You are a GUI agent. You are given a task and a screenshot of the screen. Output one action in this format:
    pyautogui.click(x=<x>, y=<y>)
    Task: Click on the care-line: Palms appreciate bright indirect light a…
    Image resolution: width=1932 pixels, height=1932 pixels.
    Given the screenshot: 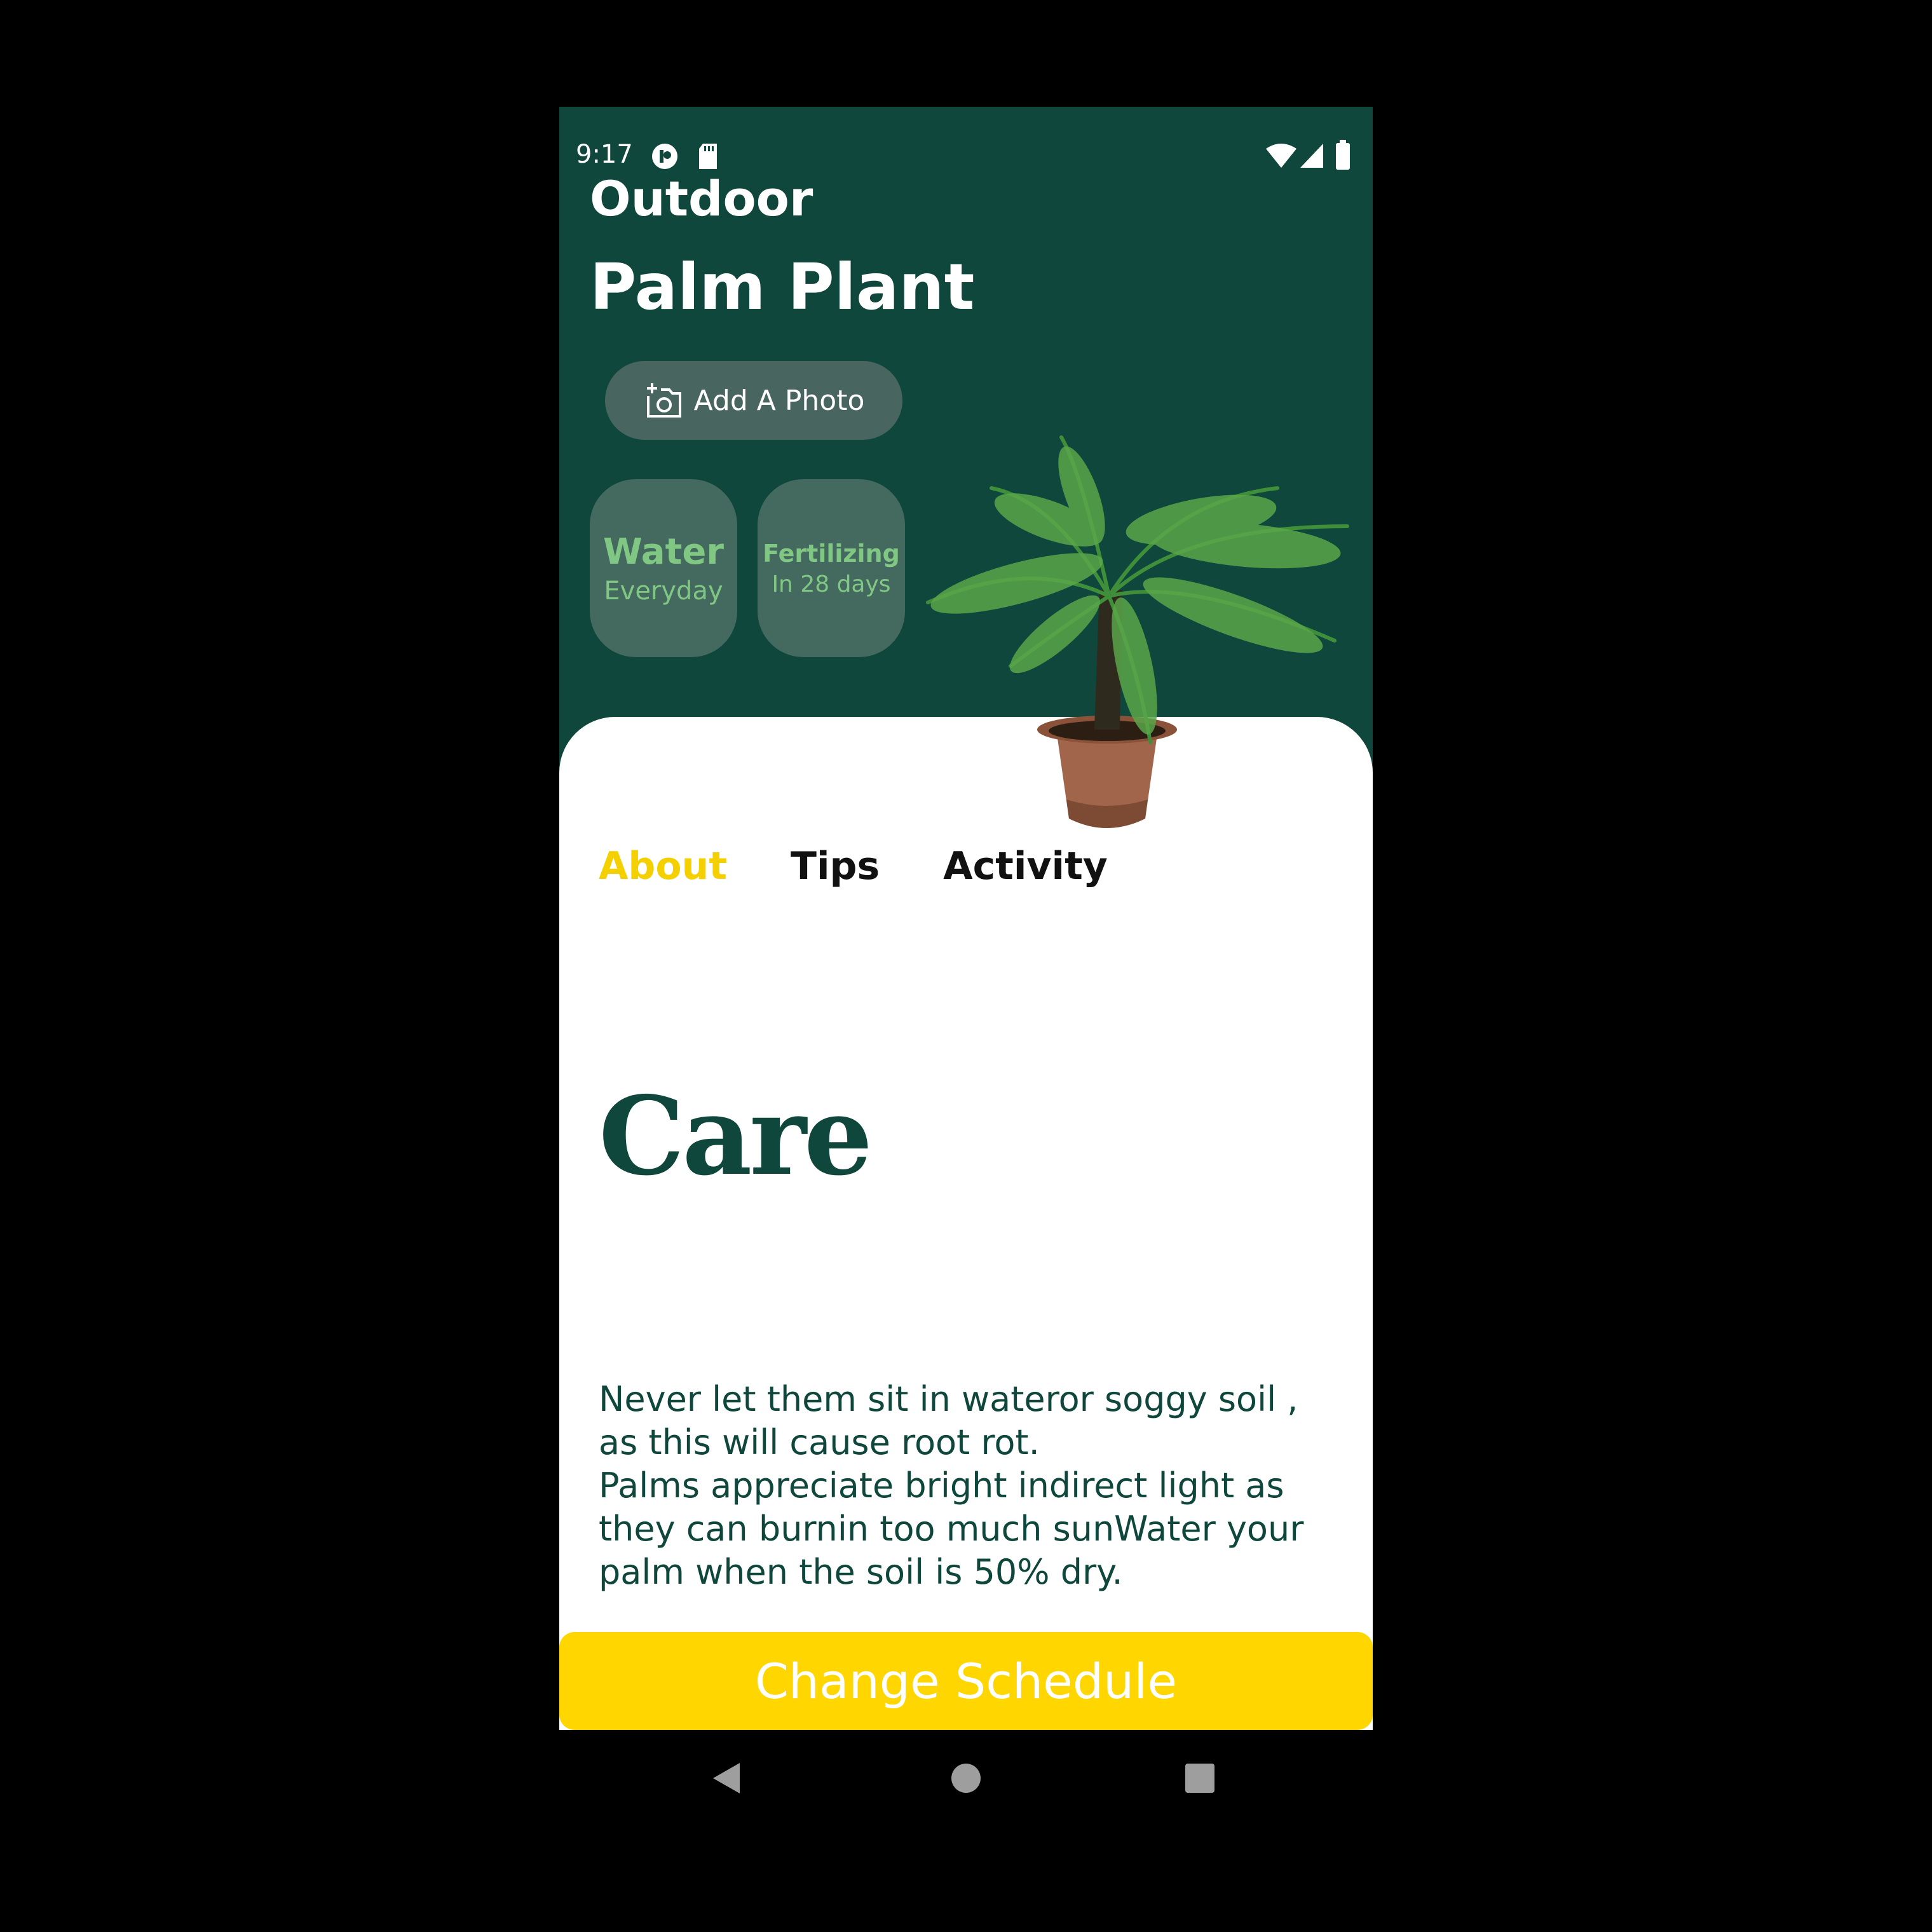 What is the action you would take?
    pyautogui.click(x=941, y=1486)
    